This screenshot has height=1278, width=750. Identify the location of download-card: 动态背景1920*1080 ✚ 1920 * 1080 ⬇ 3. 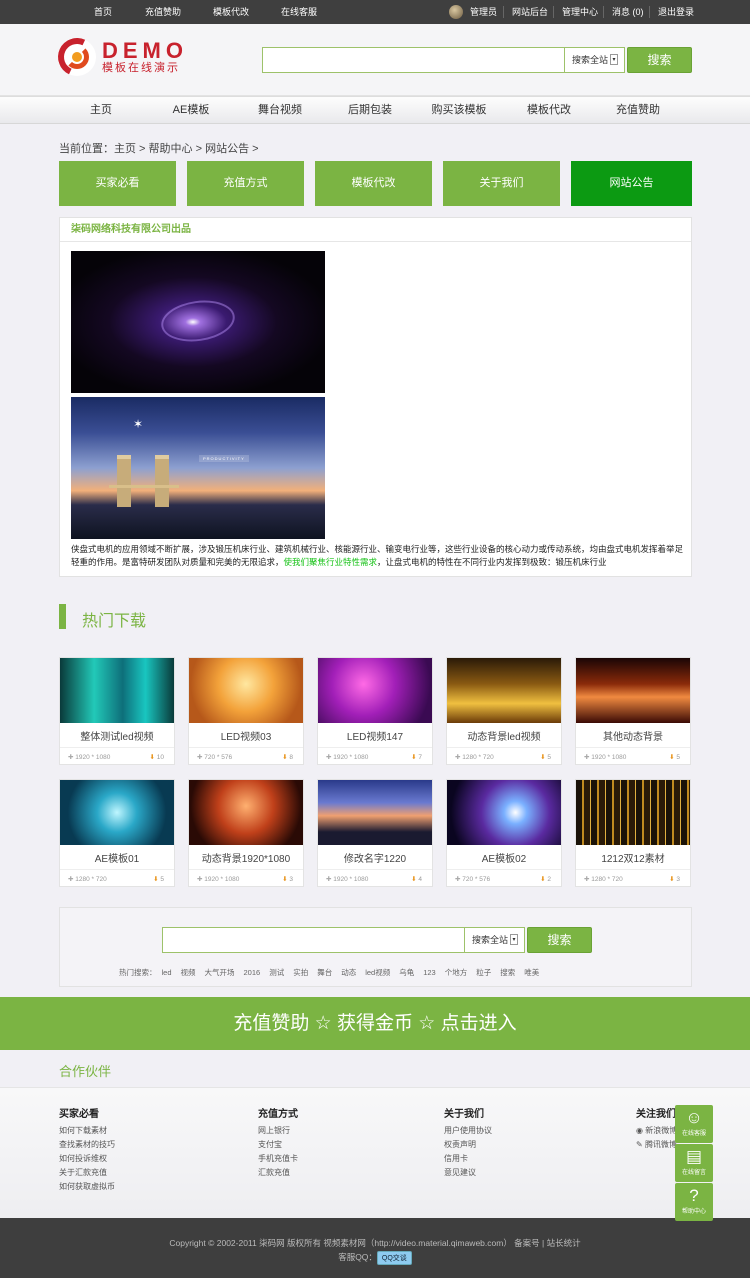
(246, 833).